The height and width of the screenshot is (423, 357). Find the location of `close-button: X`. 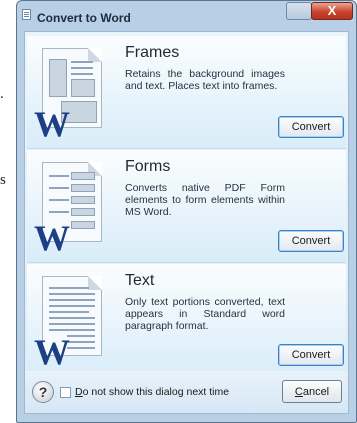

close-button: X is located at coordinates (332, 11).